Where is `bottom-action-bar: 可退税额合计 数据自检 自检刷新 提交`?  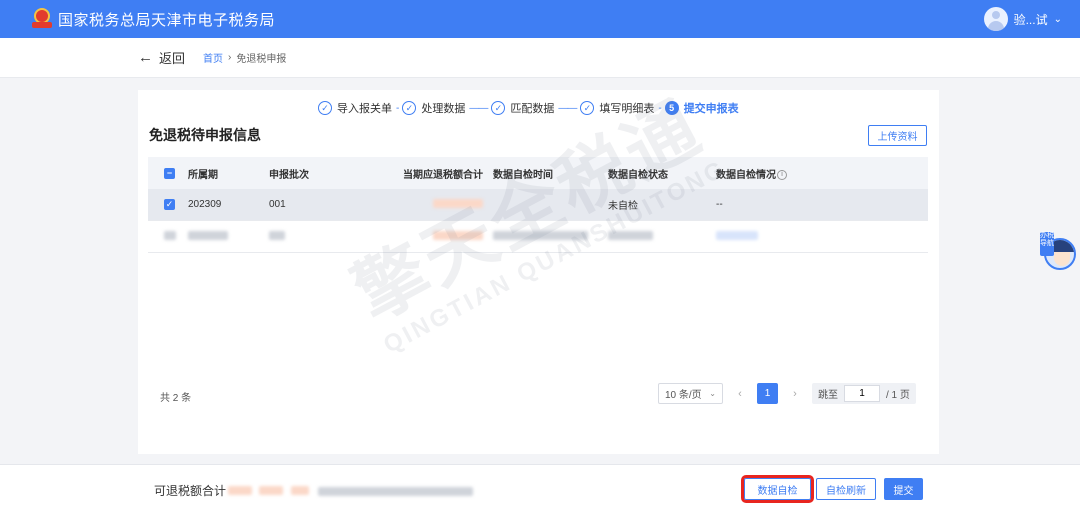 bottom-action-bar: 可退税额合计 数据自检 自检刷新 提交 is located at coordinates (540, 488).